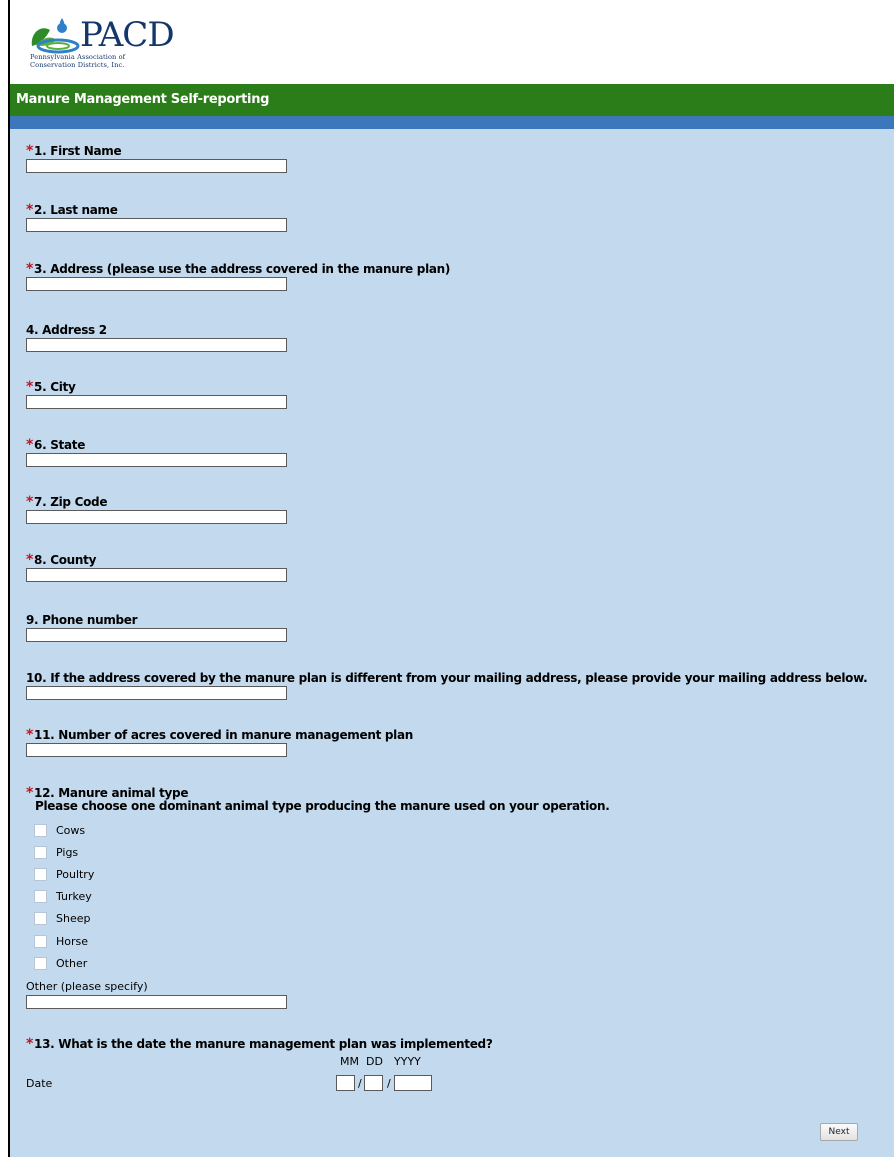  What do you see at coordinates (40, 874) in the screenshot?
I see `checkbox-poultry` at bounding box center [40, 874].